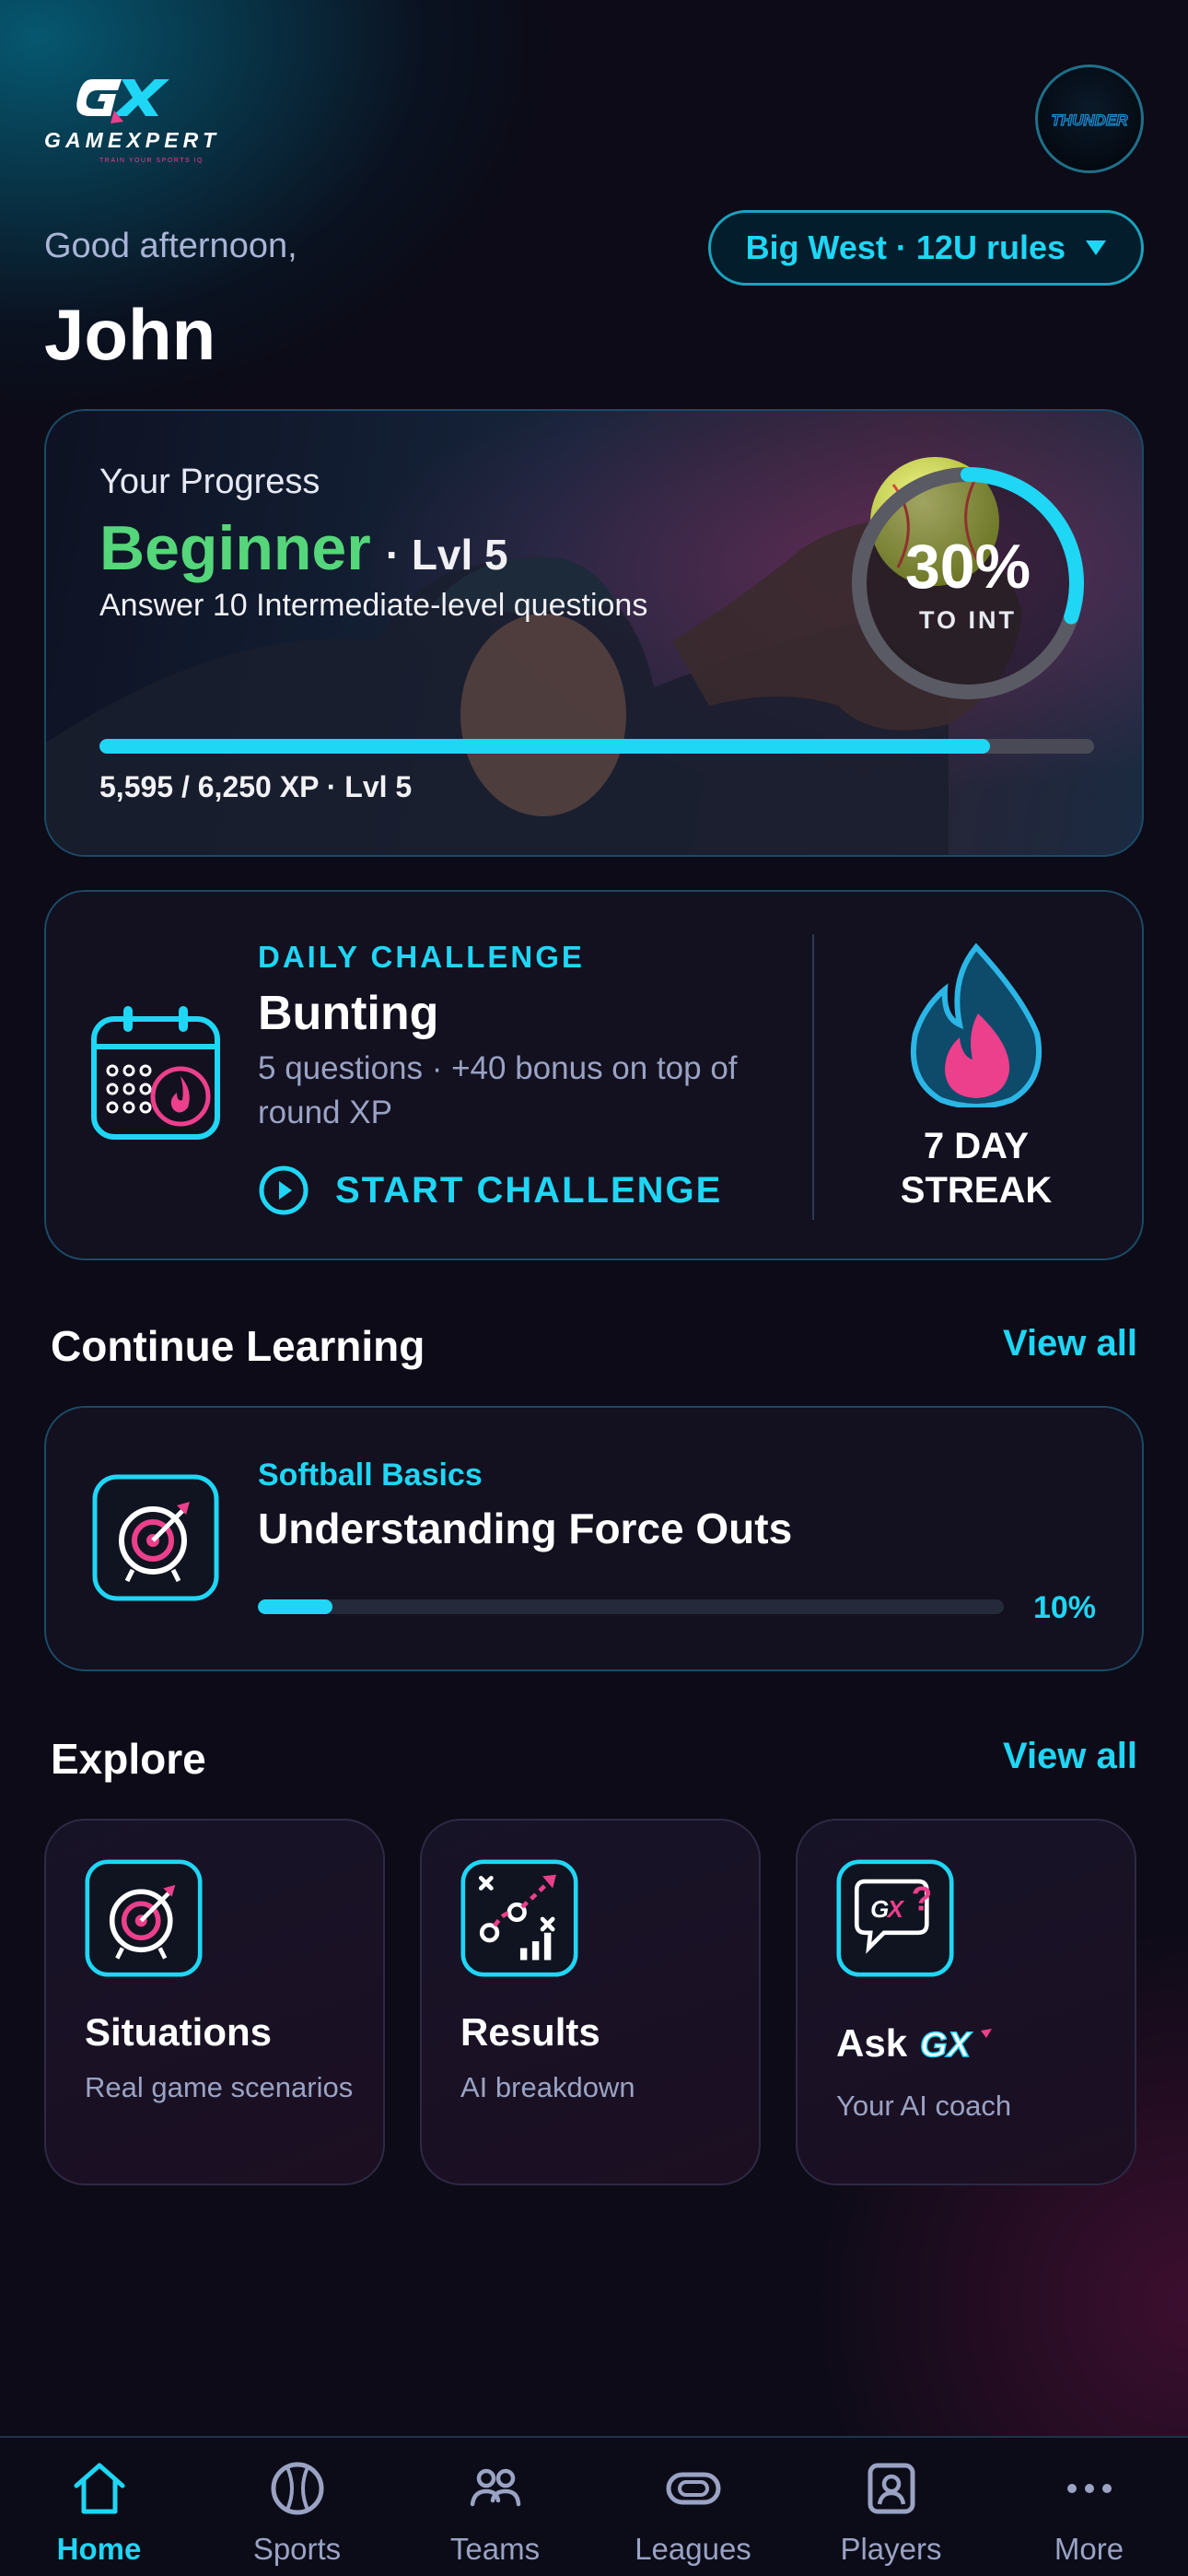 This screenshot has height=2576, width=1188. Describe the element at coordinates (421, 957) in the screenshot. I see `daily-challenge-kicker: DAILY CHALLENGE` at that location.